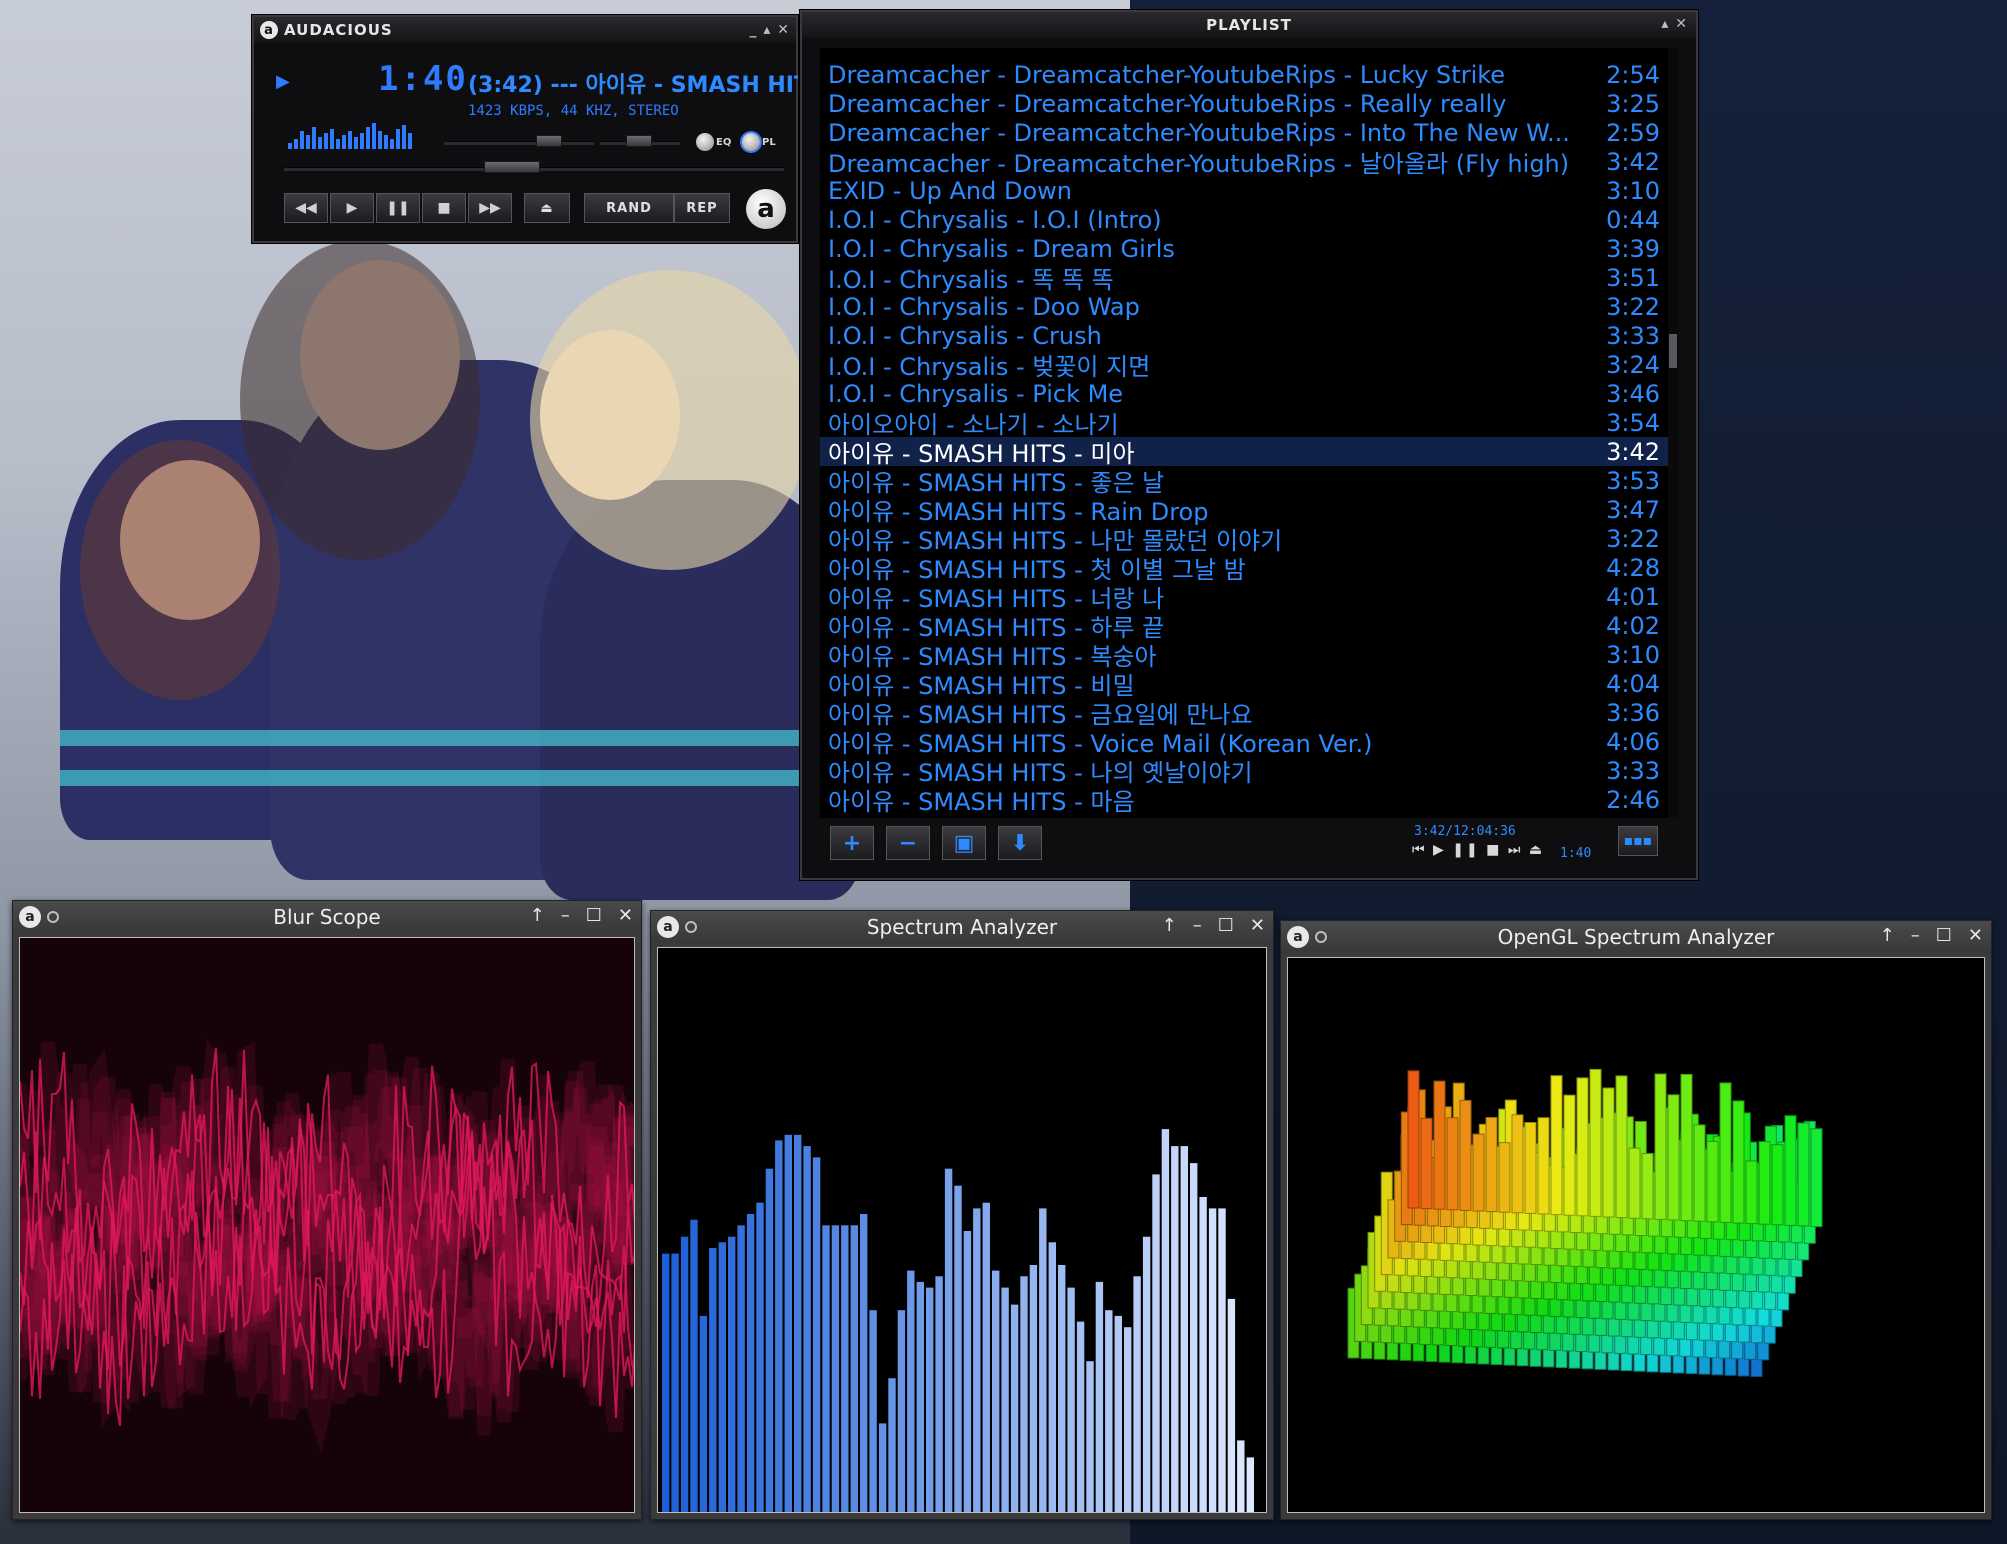  I want to click on playlist-row: 아이유 - SMASH HITS - 좋은 날 3:53, so click(1245, 482).